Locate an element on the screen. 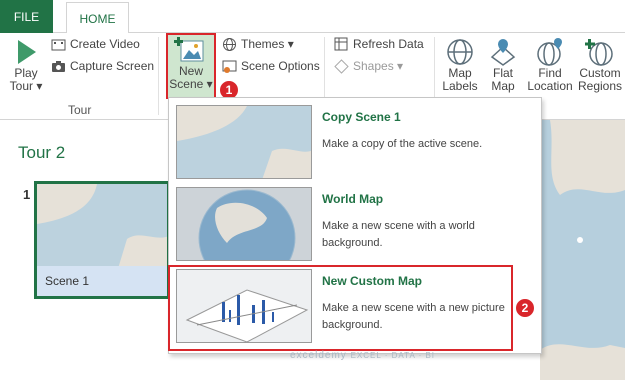 The image size is (625, 380). copy-scene-title: Copy Scene 1 is located at coordinates (361, 117).